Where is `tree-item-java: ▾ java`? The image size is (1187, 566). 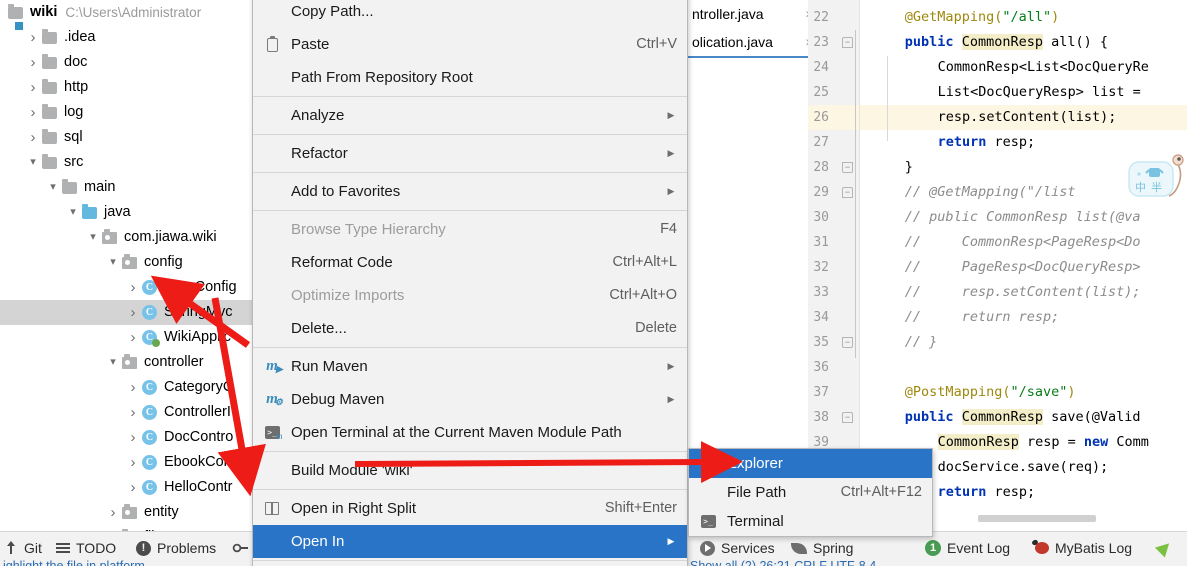 tree-item-java: ▾ java is located at coordinates (126, 212).